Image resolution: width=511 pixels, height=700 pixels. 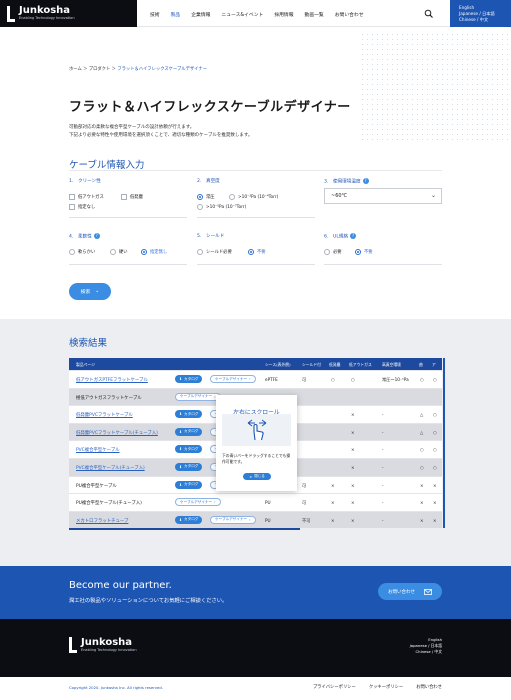 I want to click on q2-divider, so click(x=256, y=217).